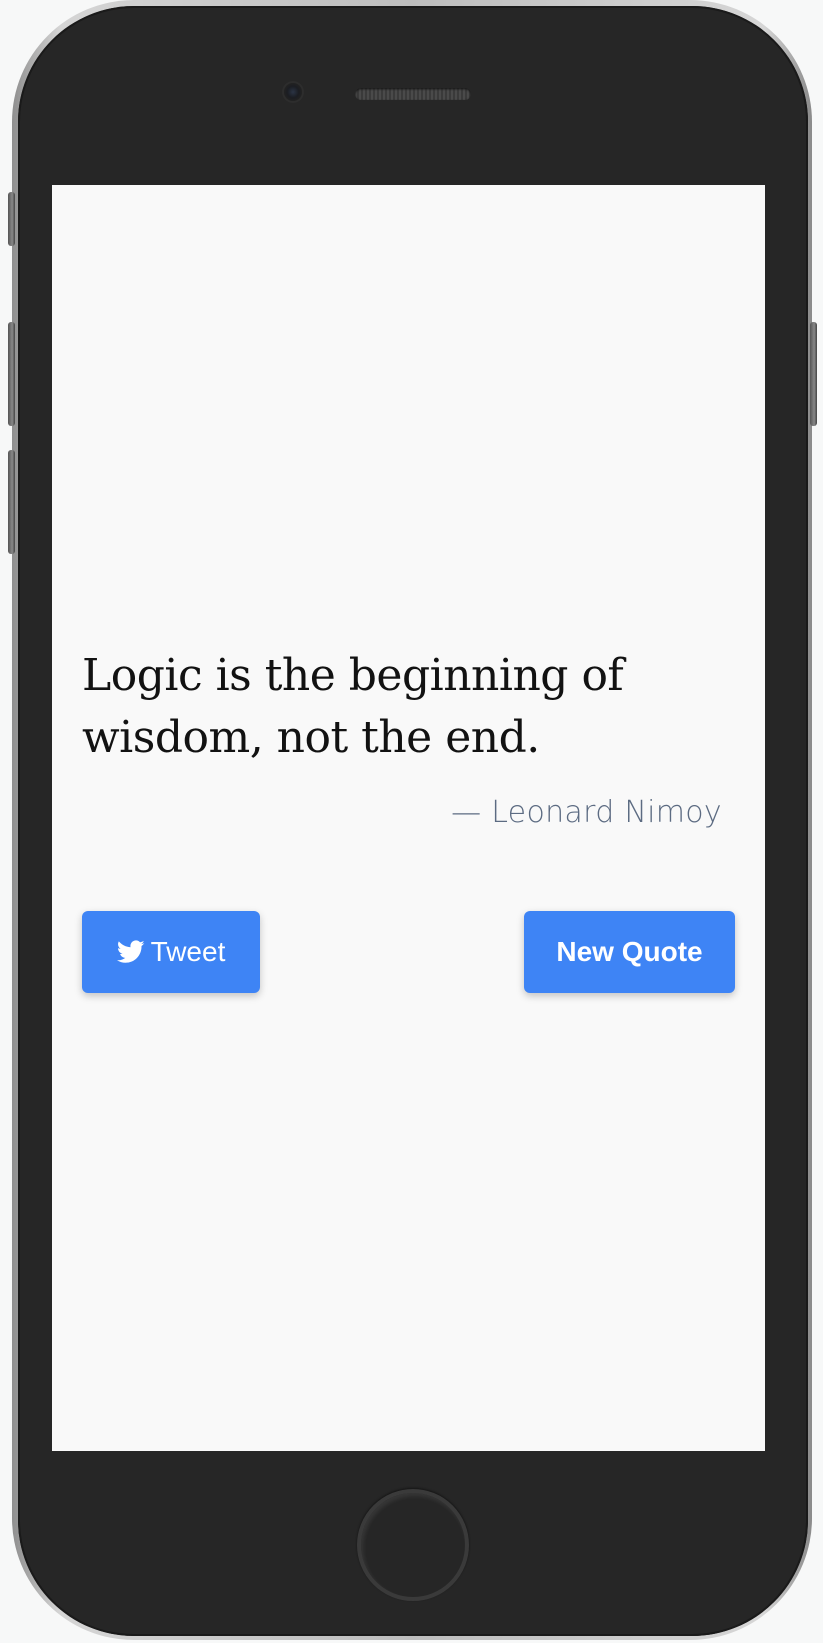  Describe the element at coordinates (813, 374) in the screenshot. I see `power-button` at that location.